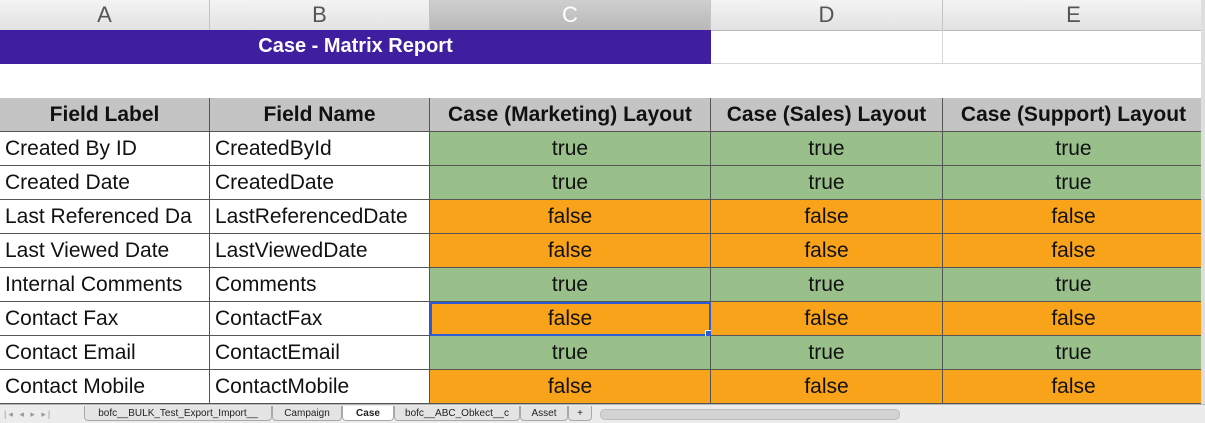 This screenshot has width=1205, height=423. Describe the element at coordinates (1074, 47) in the screenshot. I see `empty-cell-e1` at that location.